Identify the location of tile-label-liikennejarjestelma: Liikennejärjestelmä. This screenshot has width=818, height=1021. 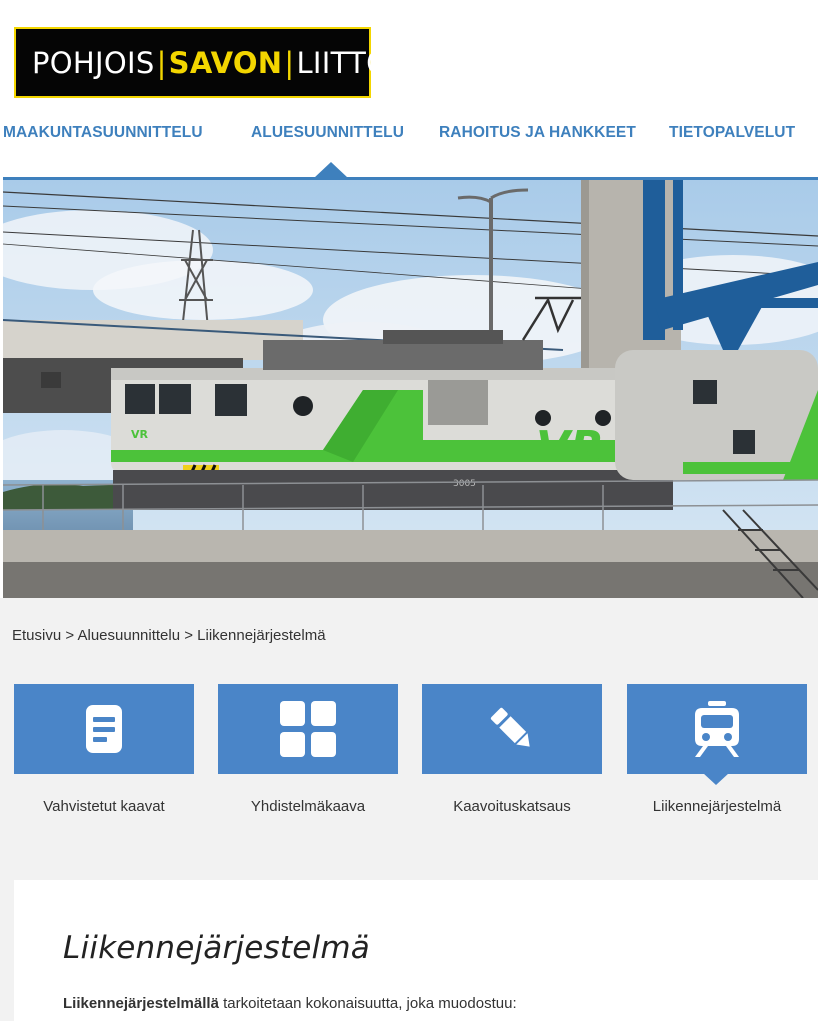
(717, 806).